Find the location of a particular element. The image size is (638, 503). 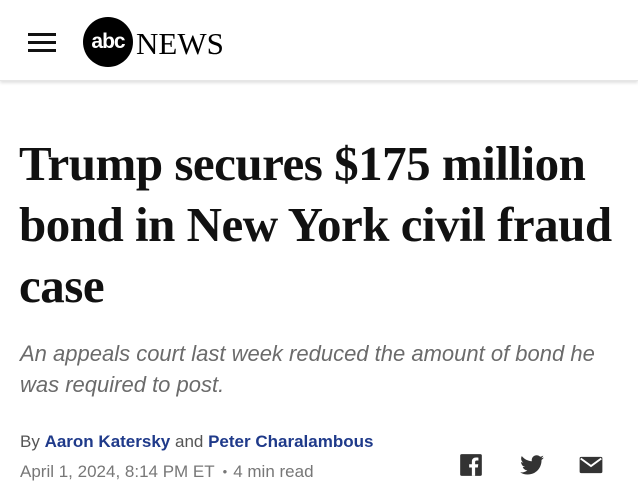

read-time: 4 min read is located at coordinates (273, 471).